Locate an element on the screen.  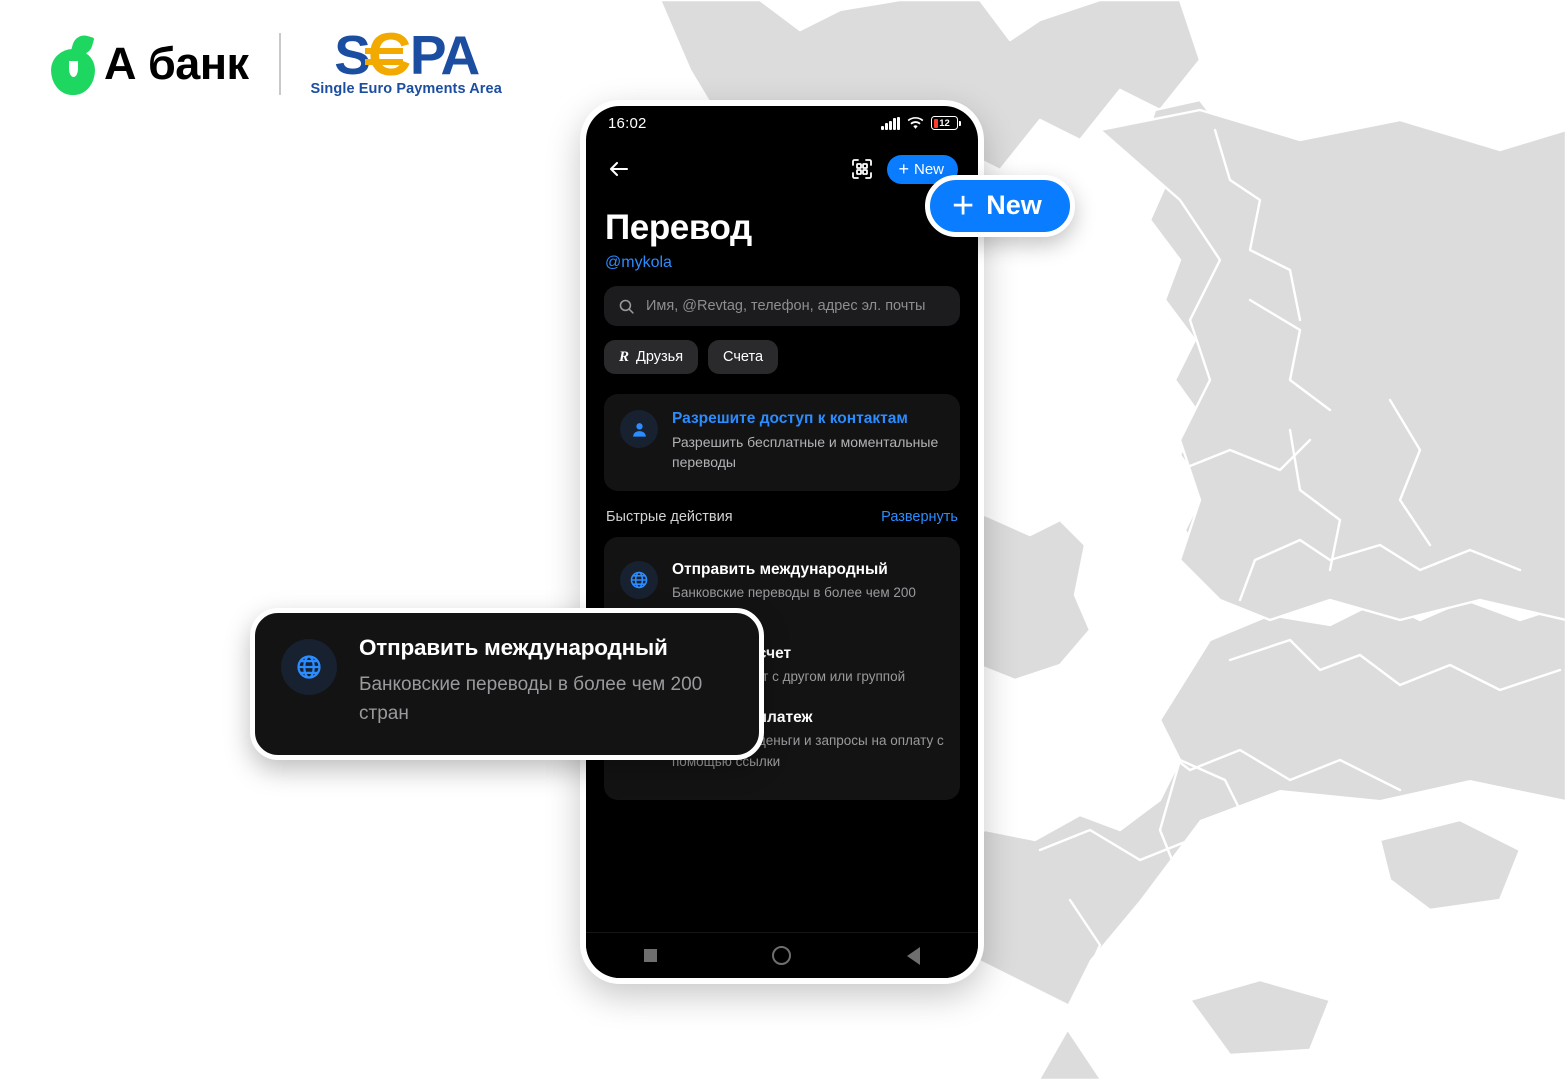
sepa-logo: S C PA Single Euro Payments Area is located at coordinates (406, 60).